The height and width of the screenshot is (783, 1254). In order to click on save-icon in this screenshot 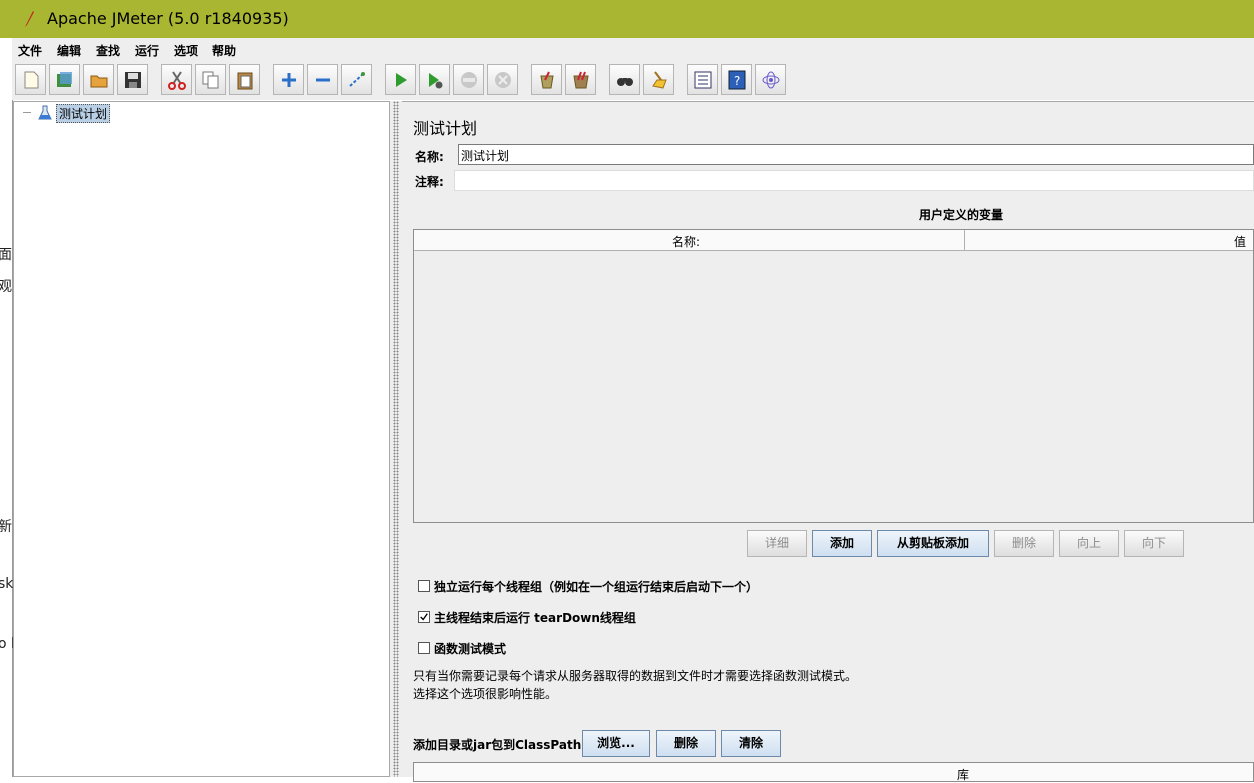, I will do `click(133, 80)`.